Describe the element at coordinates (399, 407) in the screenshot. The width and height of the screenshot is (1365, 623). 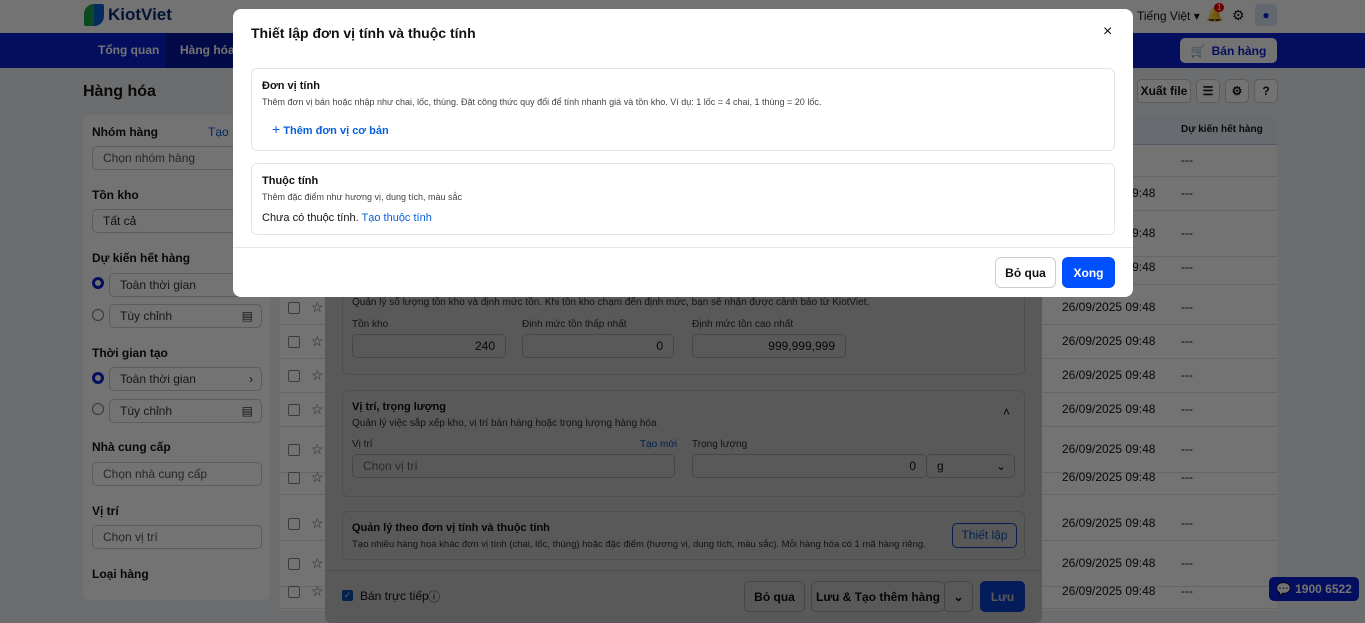
I see `location-title: Vị trí, trọng lượng` at that location.